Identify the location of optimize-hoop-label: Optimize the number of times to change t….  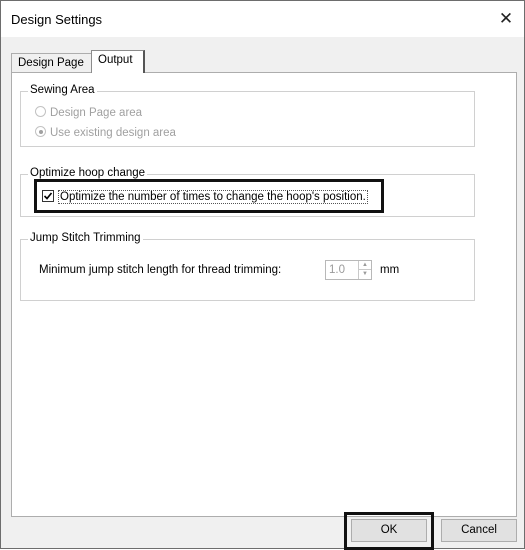
(213, 197).